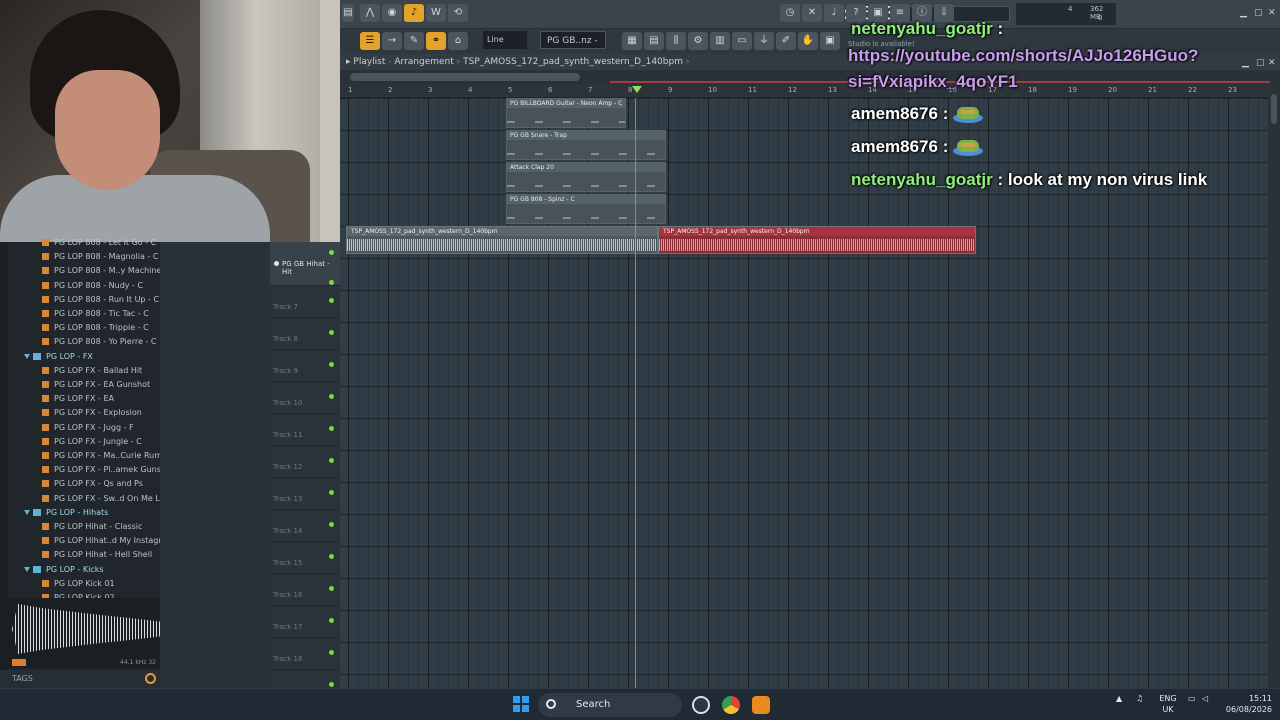  Describe the element at coordinates (80, 257) in the screenshot. I see `browser-file: PG LOP 808 - Magnolia - C` at that location.